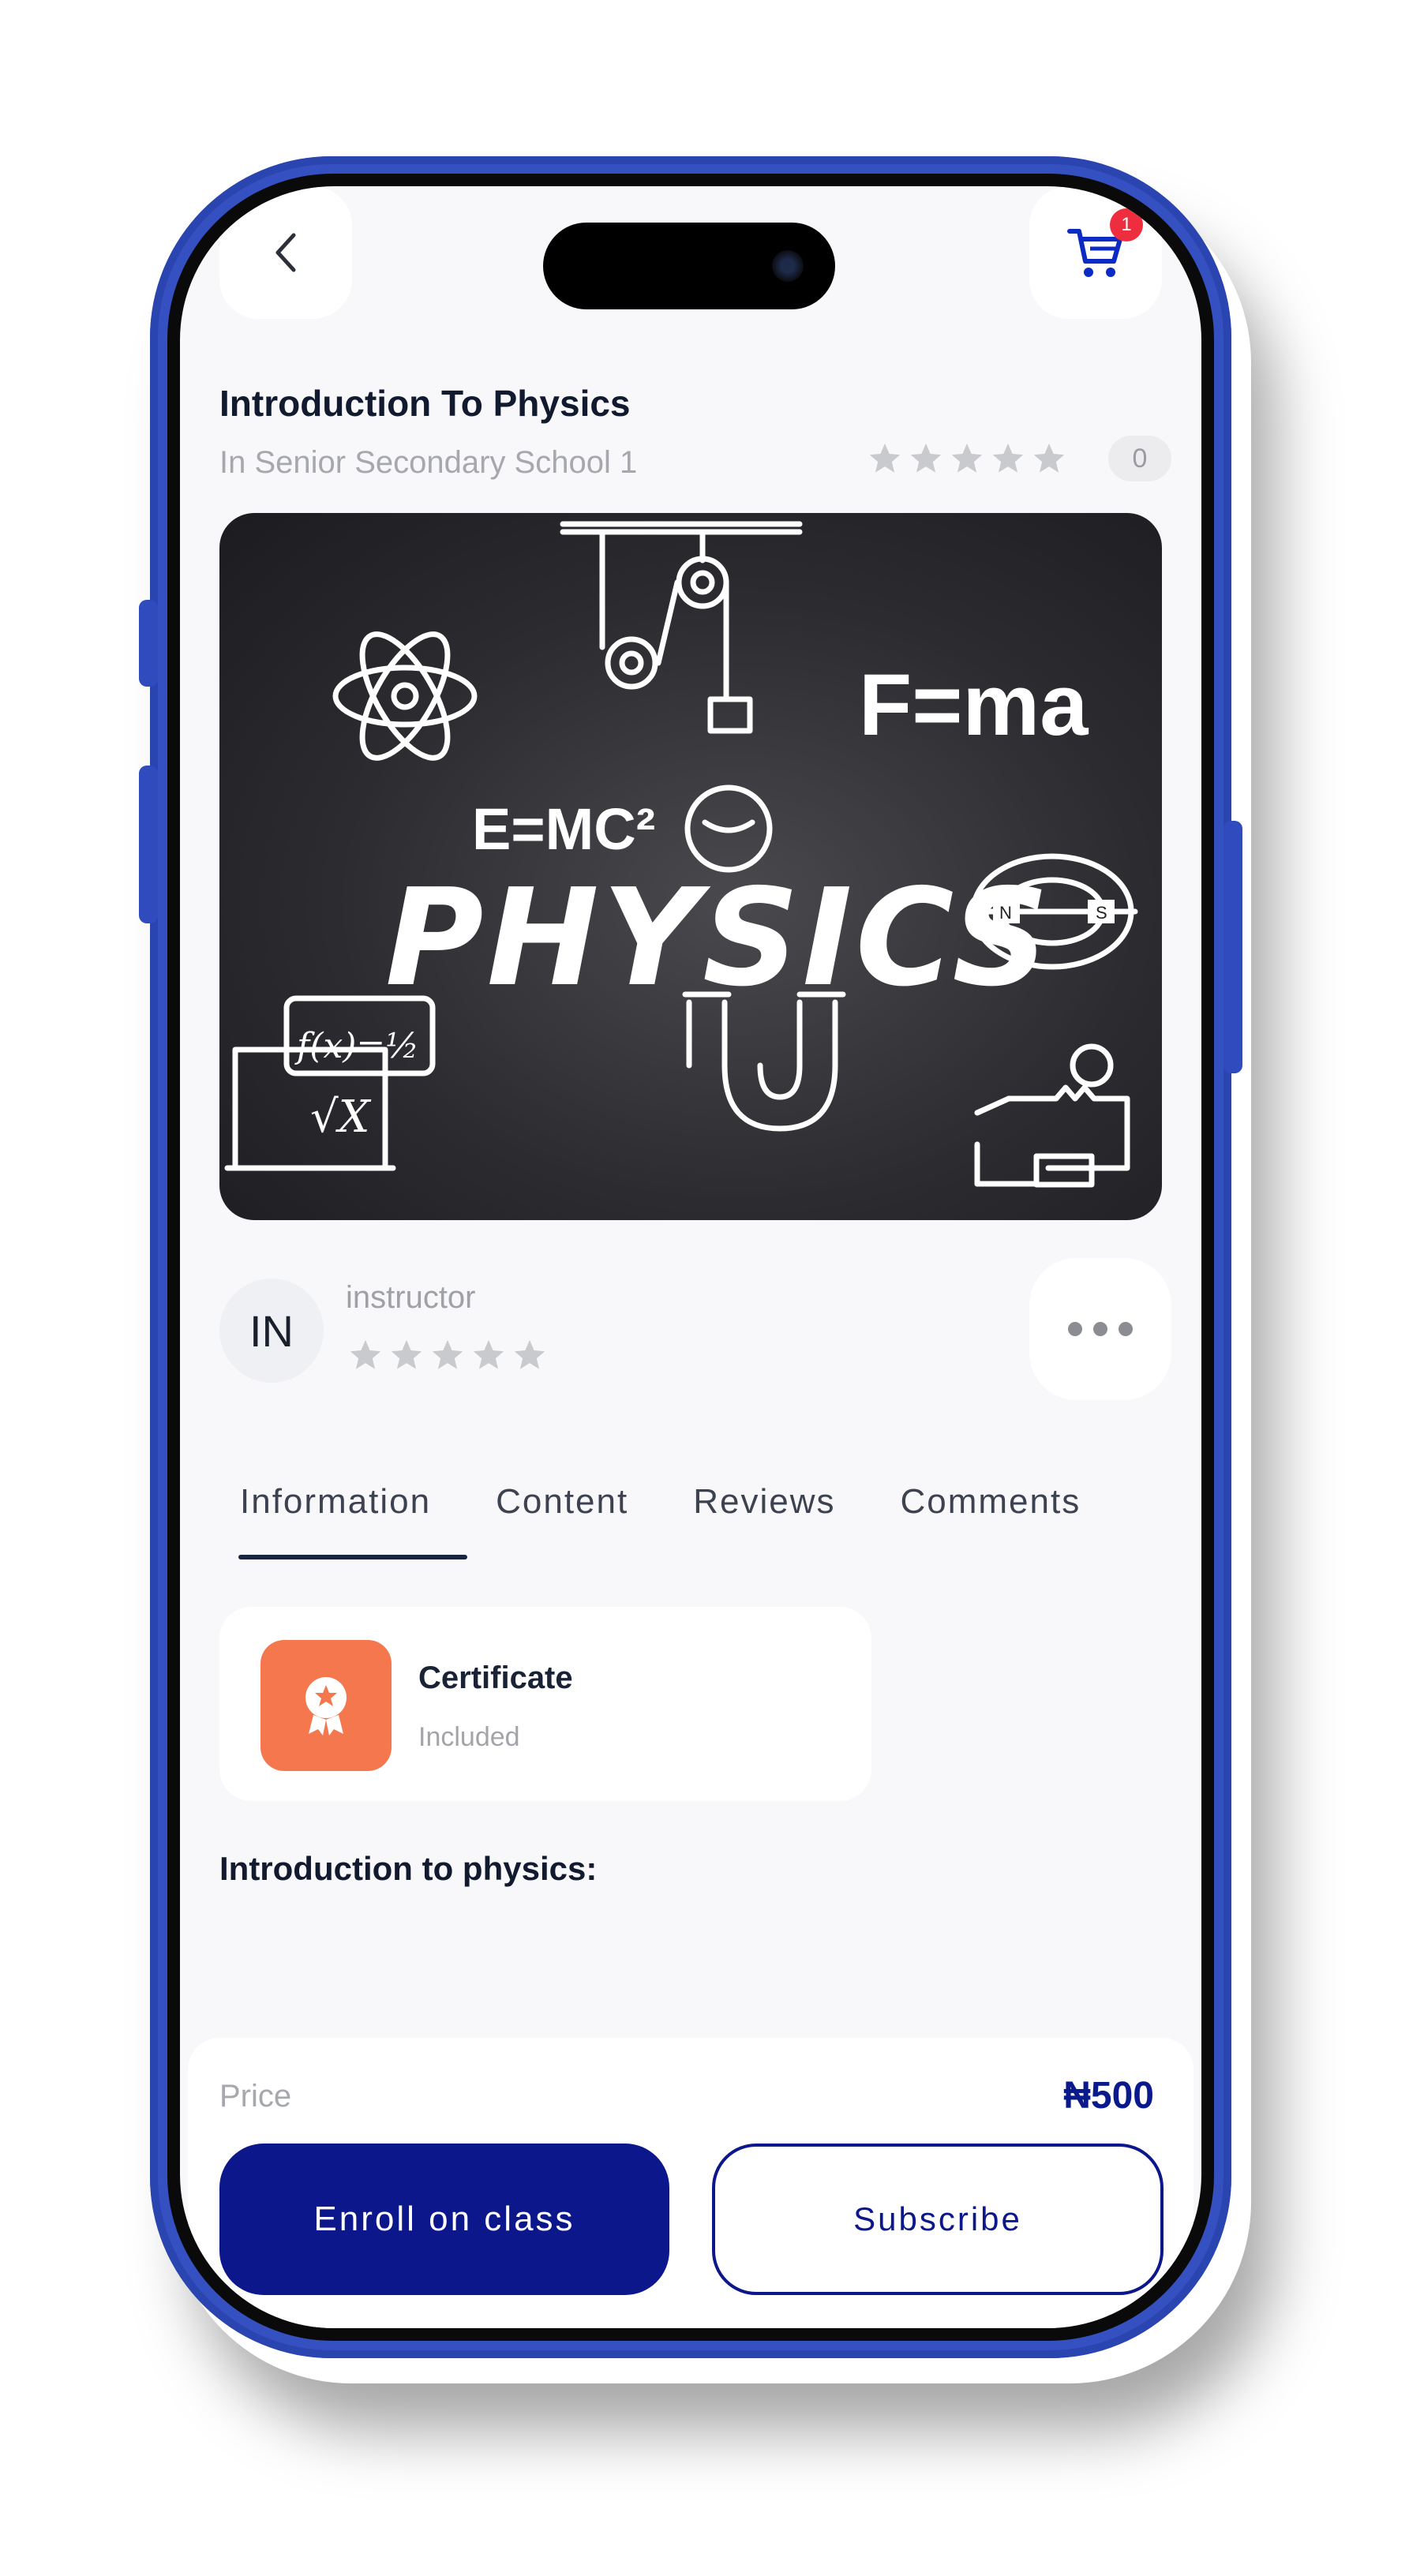 Image resolution: width=1409 pixels, height=2576 pixels. What do you see at coordinates (469, 1737) in the screenshot?
I see `certificate-status: Included` at bounding box center [469, 1737].